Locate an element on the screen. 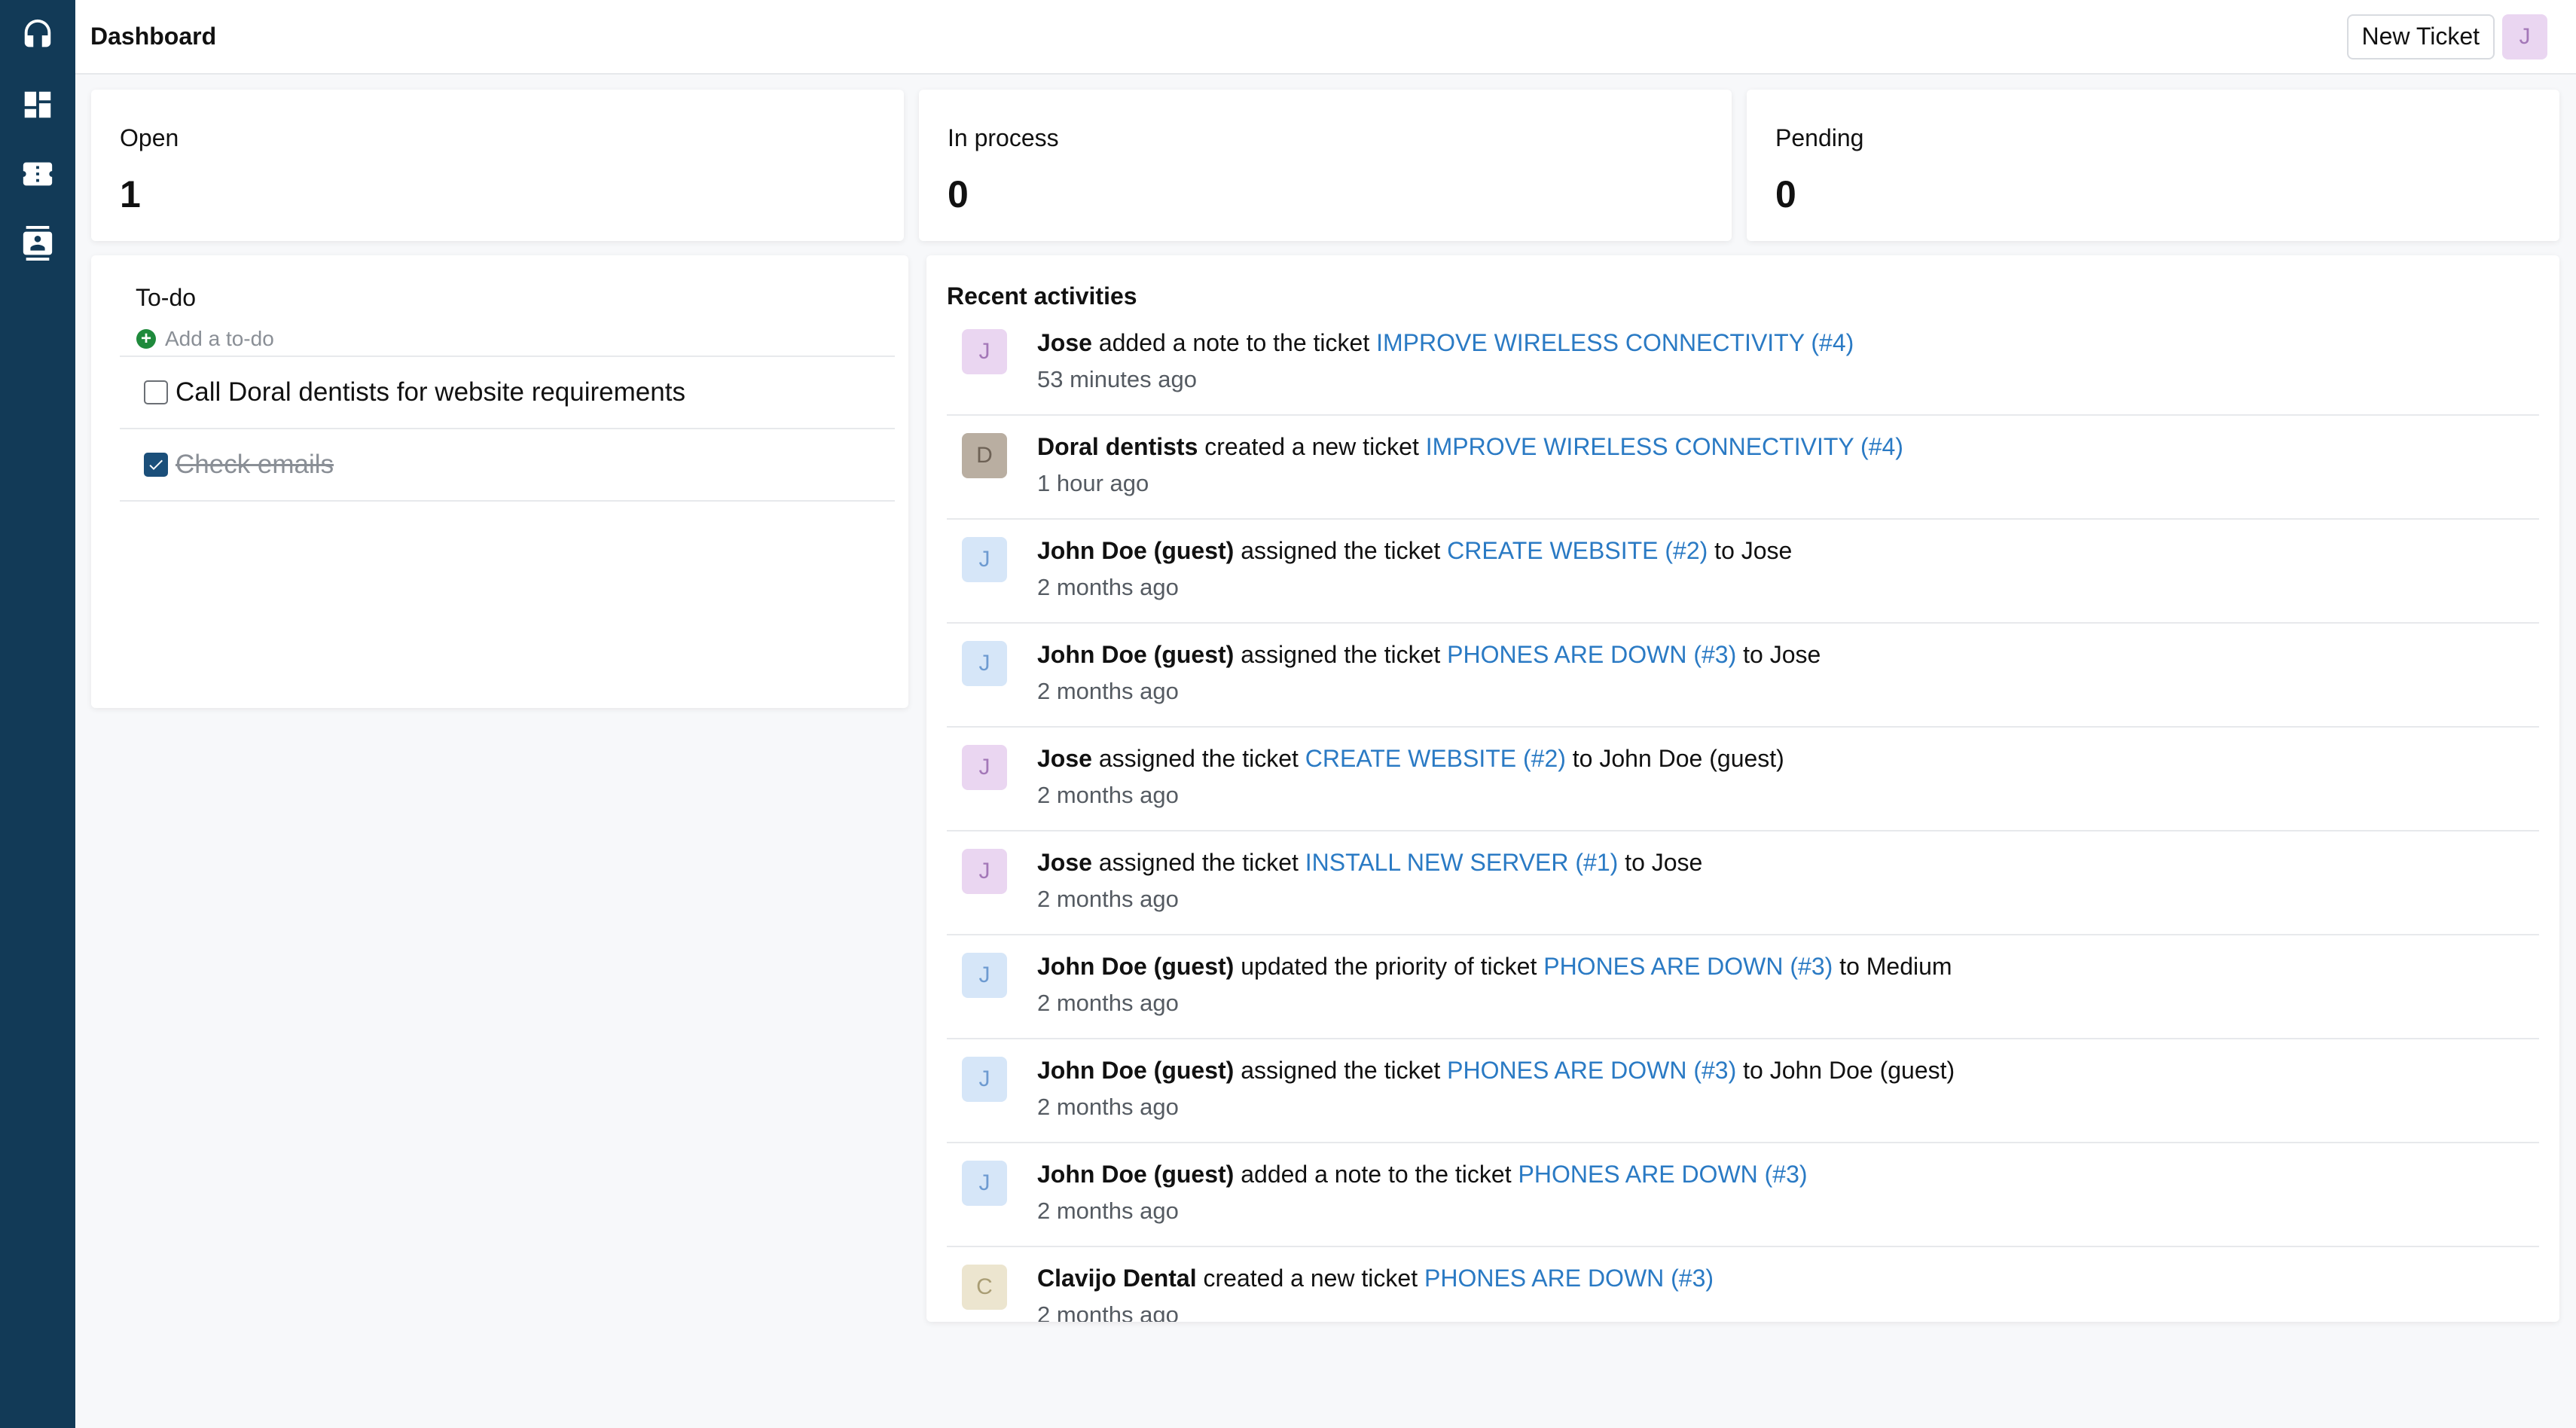 The width and height of the screenshot is (2576, 1428). stat-card-pending: Pending 0 is located at coordinates (2153, 165).